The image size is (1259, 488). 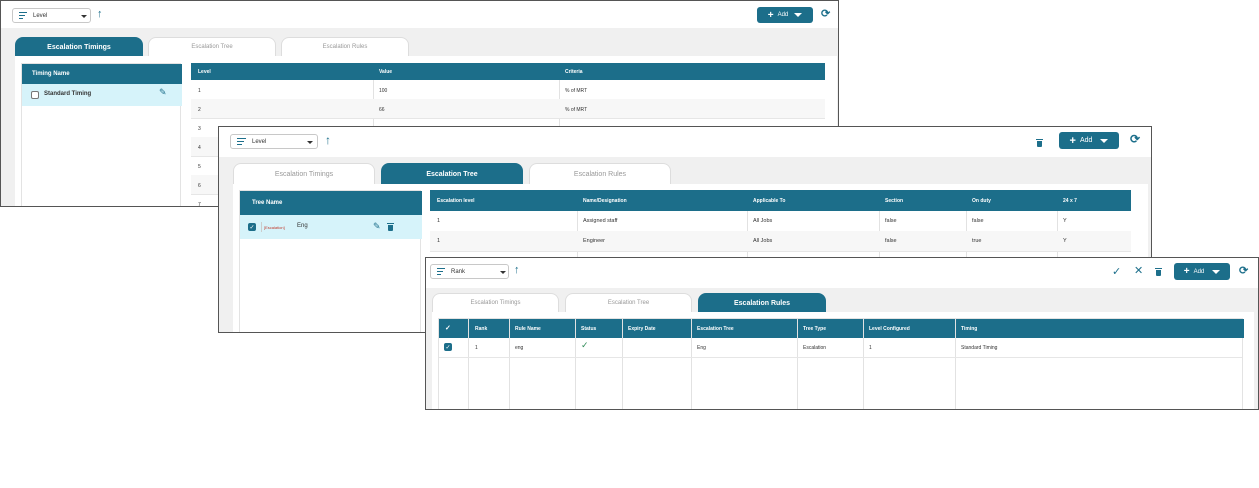 What do you see at coordinates (528, 329) in the screenshot?
I see `cell-text: Rule Name` at bounding box center [528, 329].